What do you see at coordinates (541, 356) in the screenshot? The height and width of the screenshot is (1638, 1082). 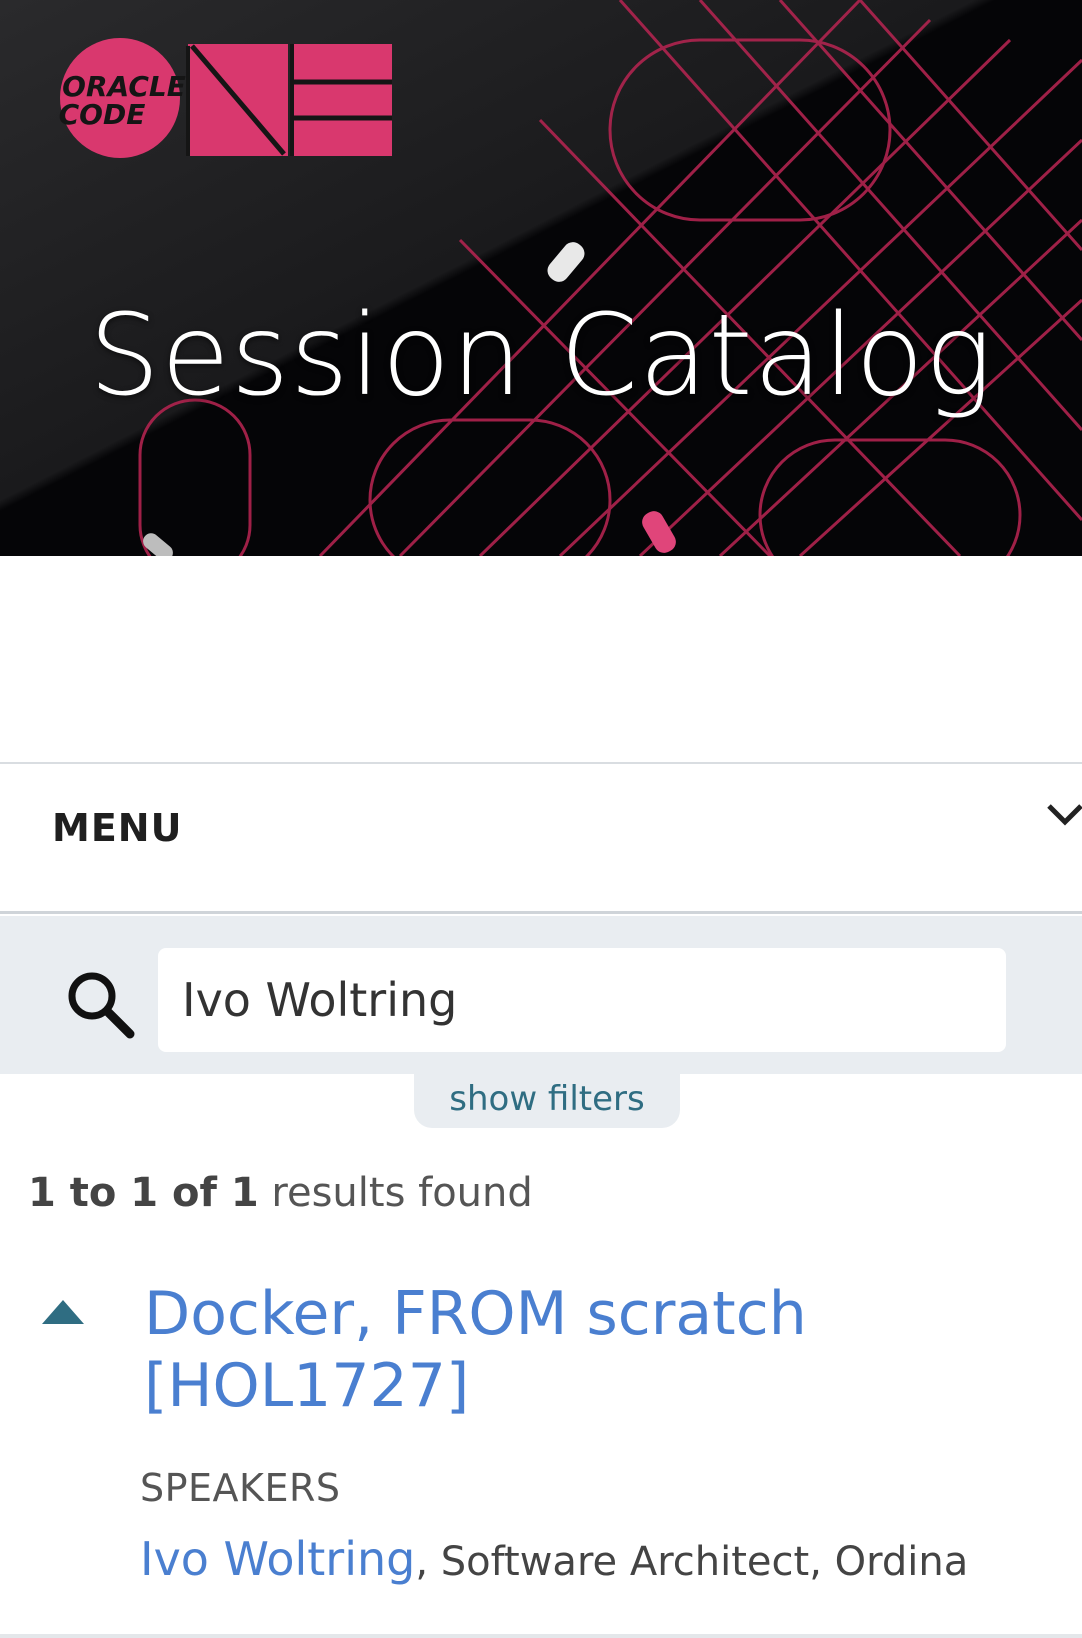 I see `page-title: Session Catalog` at bounding box center [541, 356].